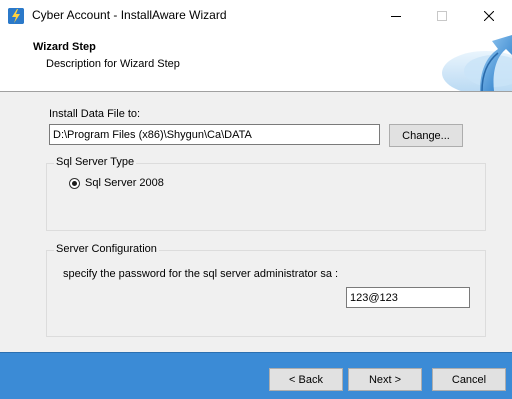 The width and height of the screenshot is (512, 399). I want to click on radio-selected-icon, so click(74, 183).